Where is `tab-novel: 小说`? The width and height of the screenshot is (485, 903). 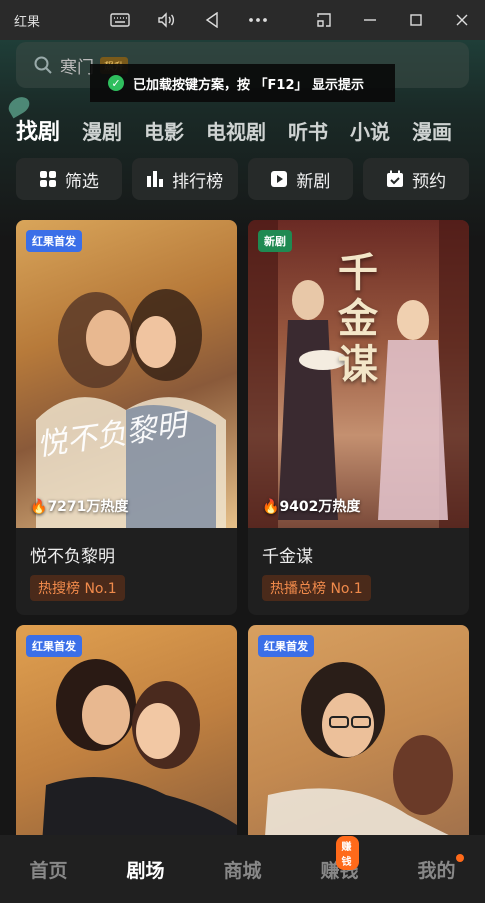 tab-novel: 小说 is located at coordinates (370, 130).